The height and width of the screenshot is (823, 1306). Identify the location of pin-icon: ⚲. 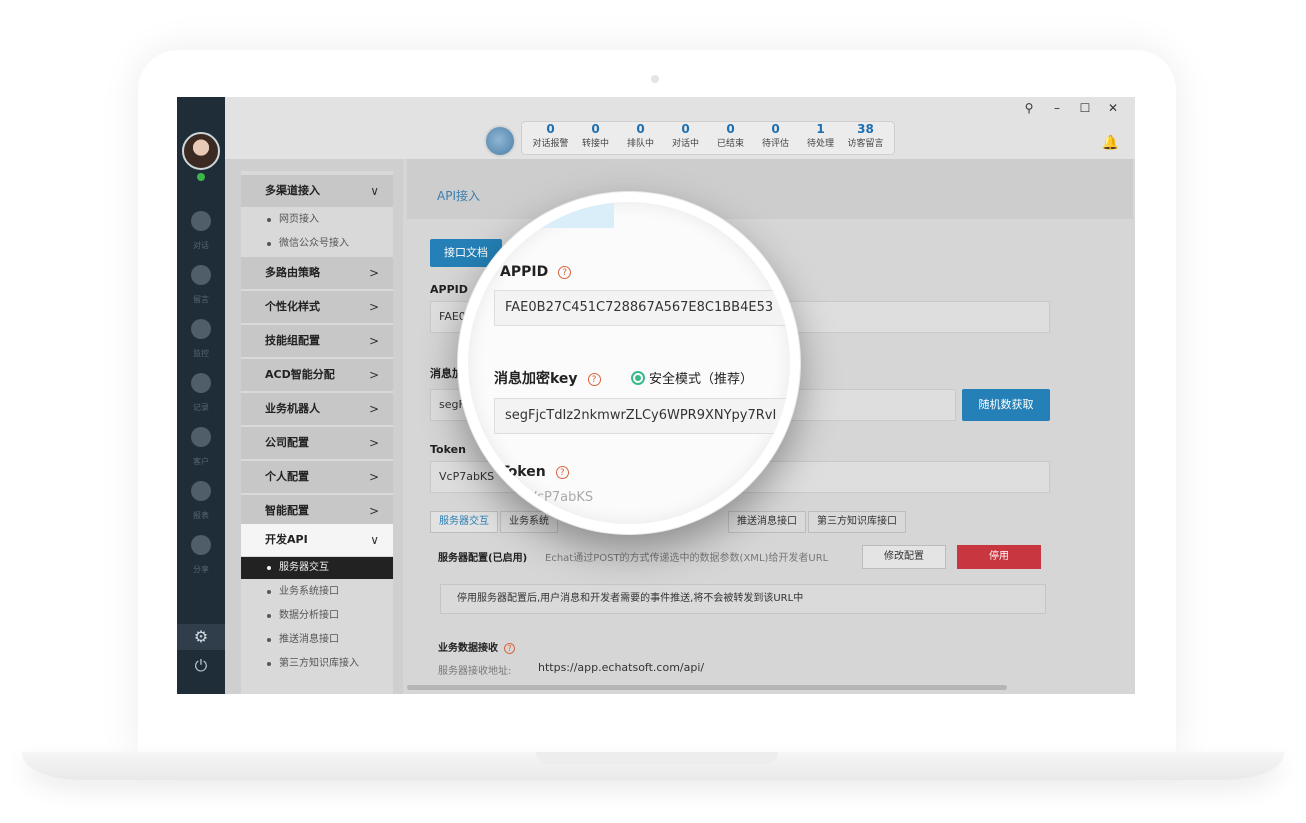
(1029, 108).